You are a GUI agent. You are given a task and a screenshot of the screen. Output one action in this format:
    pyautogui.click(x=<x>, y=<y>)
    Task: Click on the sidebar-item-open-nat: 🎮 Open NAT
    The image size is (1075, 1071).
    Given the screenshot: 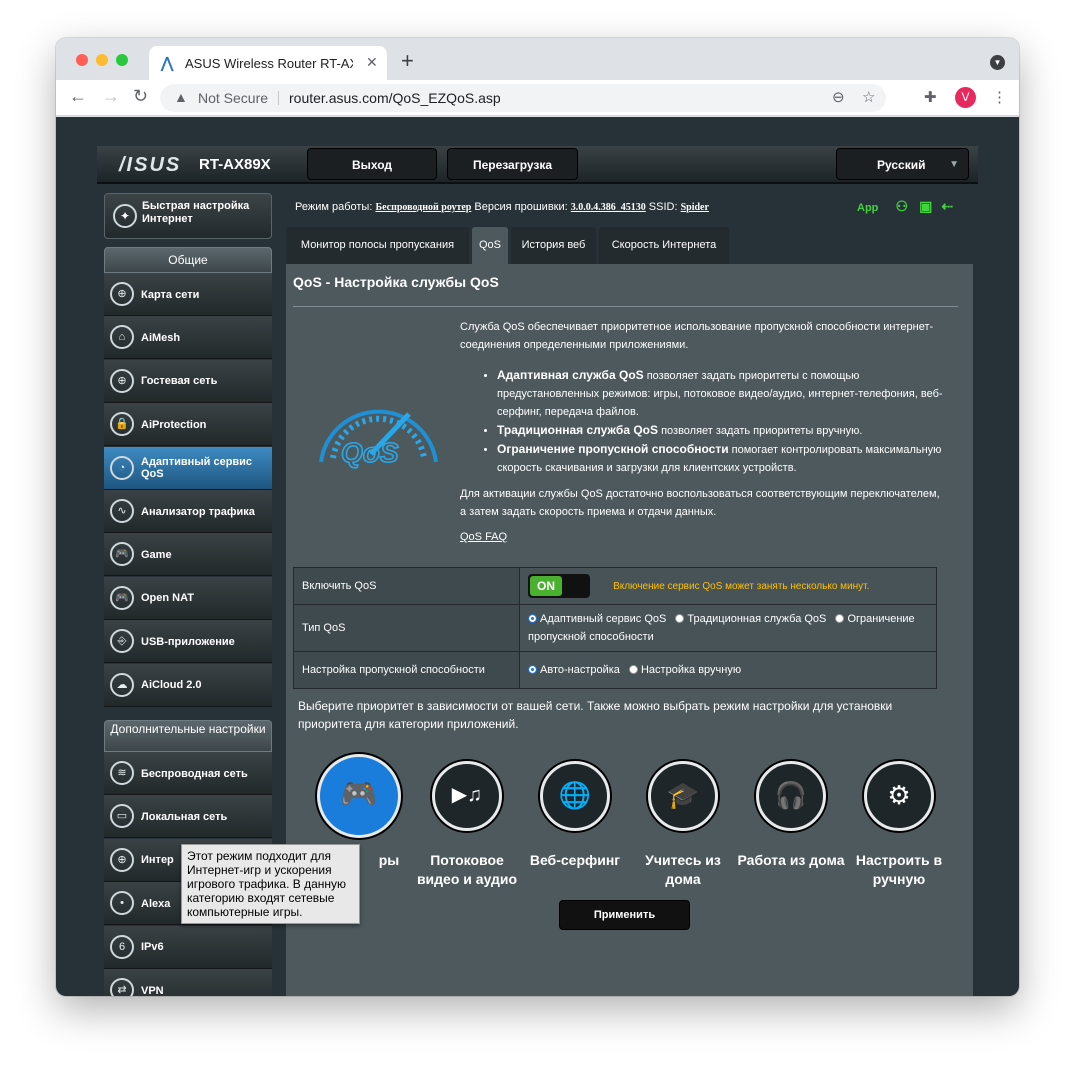 What is the action you would take?
    pyautogui.click(x=188, y=598)
    